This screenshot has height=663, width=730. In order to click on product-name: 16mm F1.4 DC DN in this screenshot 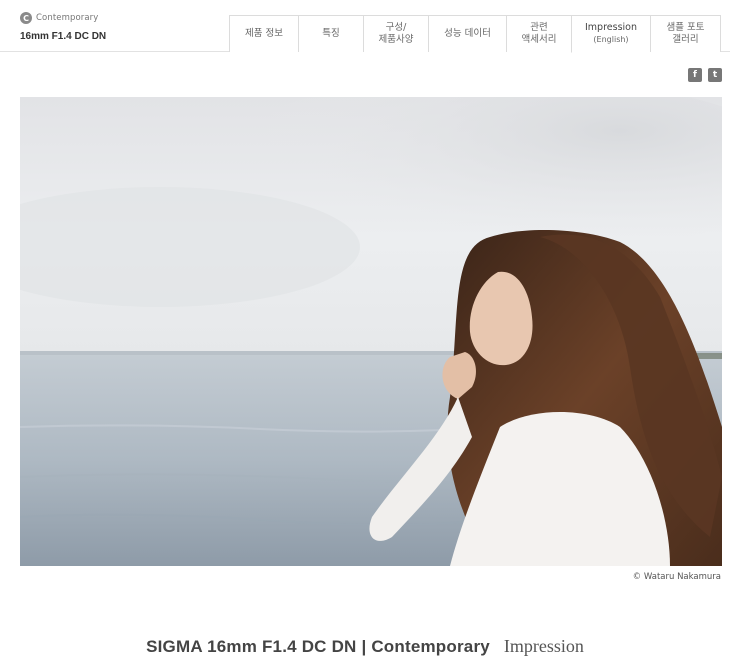, I will do `click(63, 36)`.